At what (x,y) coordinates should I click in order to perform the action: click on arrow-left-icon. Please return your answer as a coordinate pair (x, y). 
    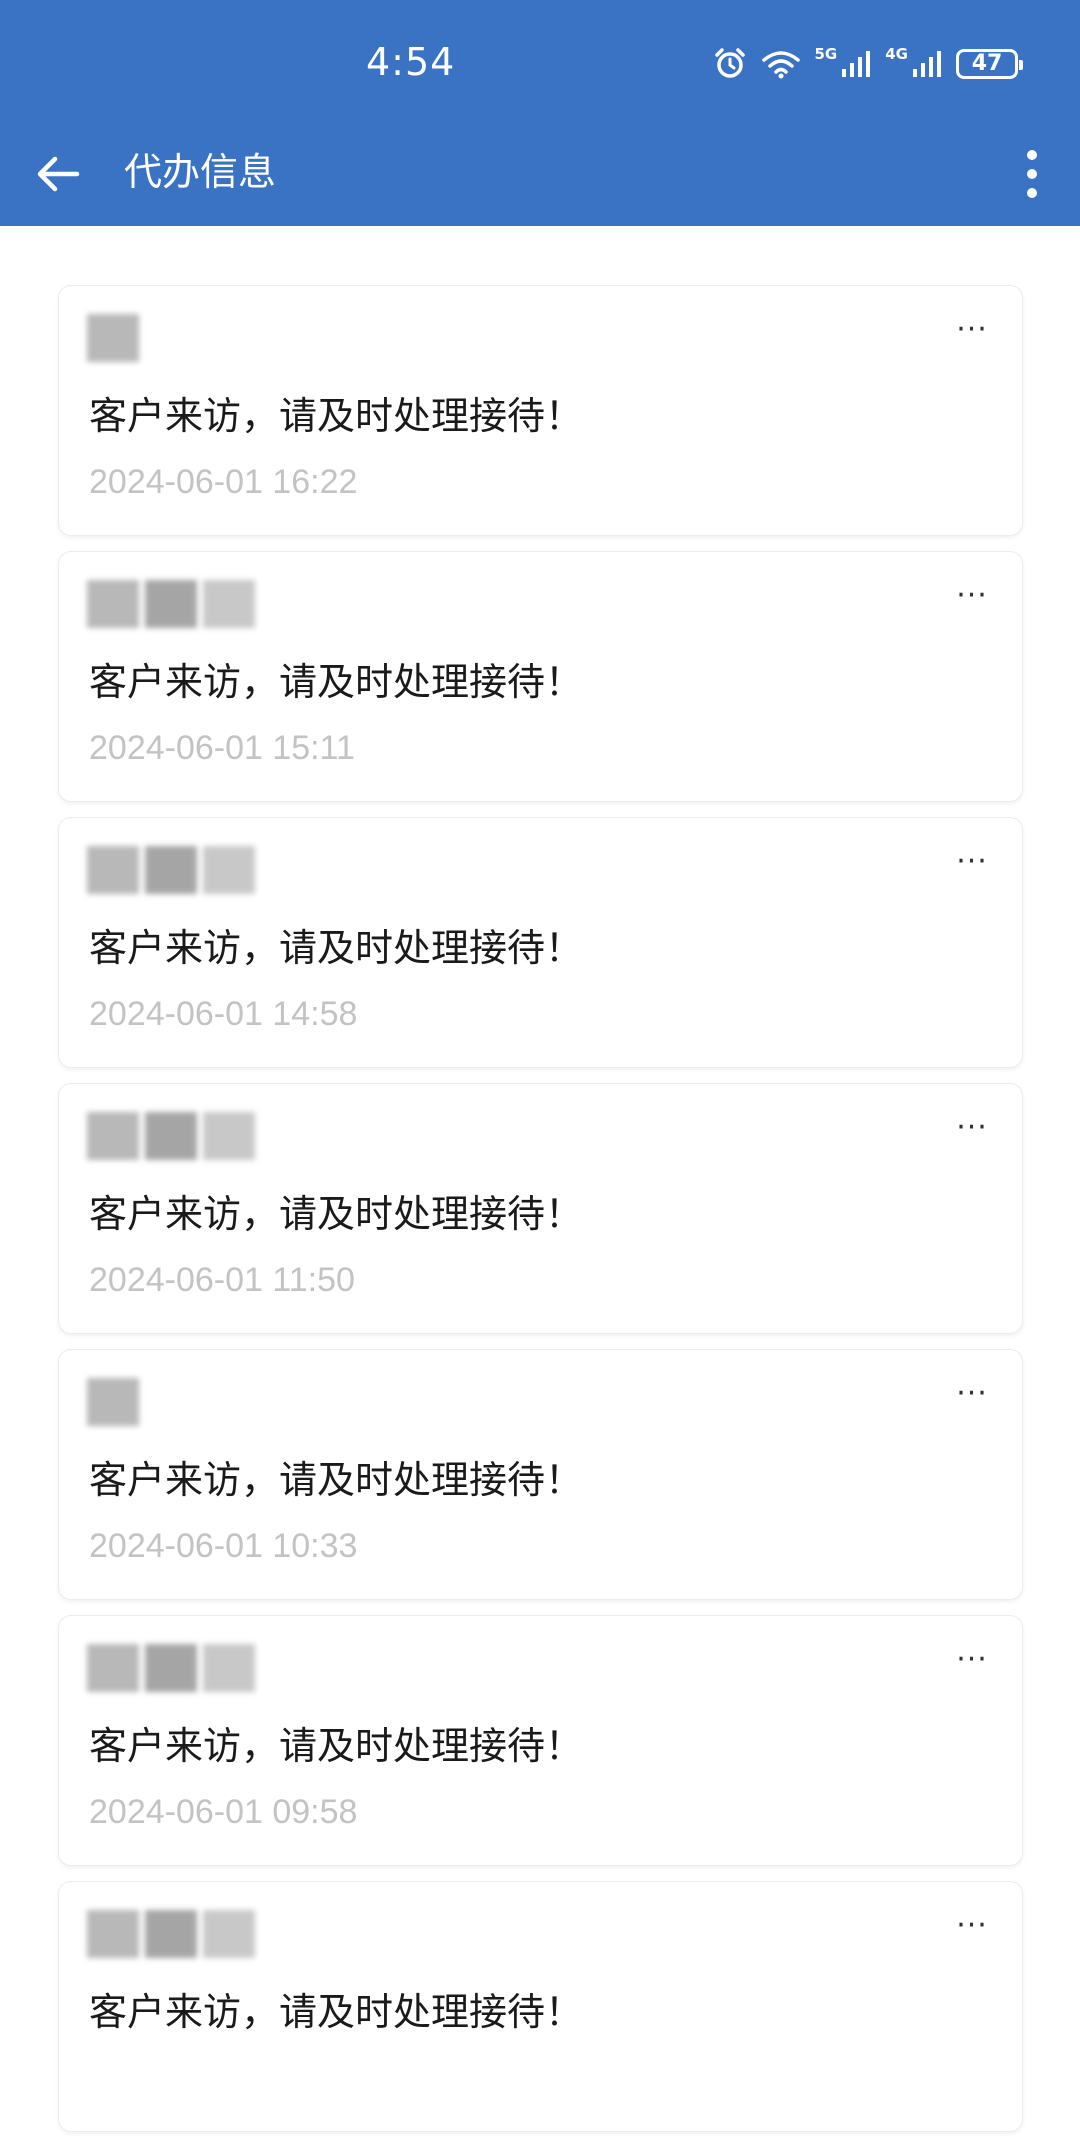
    Looking at the image, I should click on (58, 174).